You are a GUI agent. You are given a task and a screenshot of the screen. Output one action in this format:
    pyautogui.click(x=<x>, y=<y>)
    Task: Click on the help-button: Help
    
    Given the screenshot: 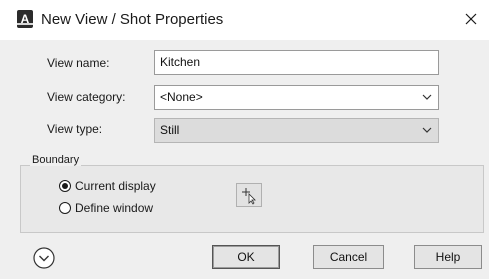 What is the action you would take?
    pyautogui.click(x=448, y=257)
    